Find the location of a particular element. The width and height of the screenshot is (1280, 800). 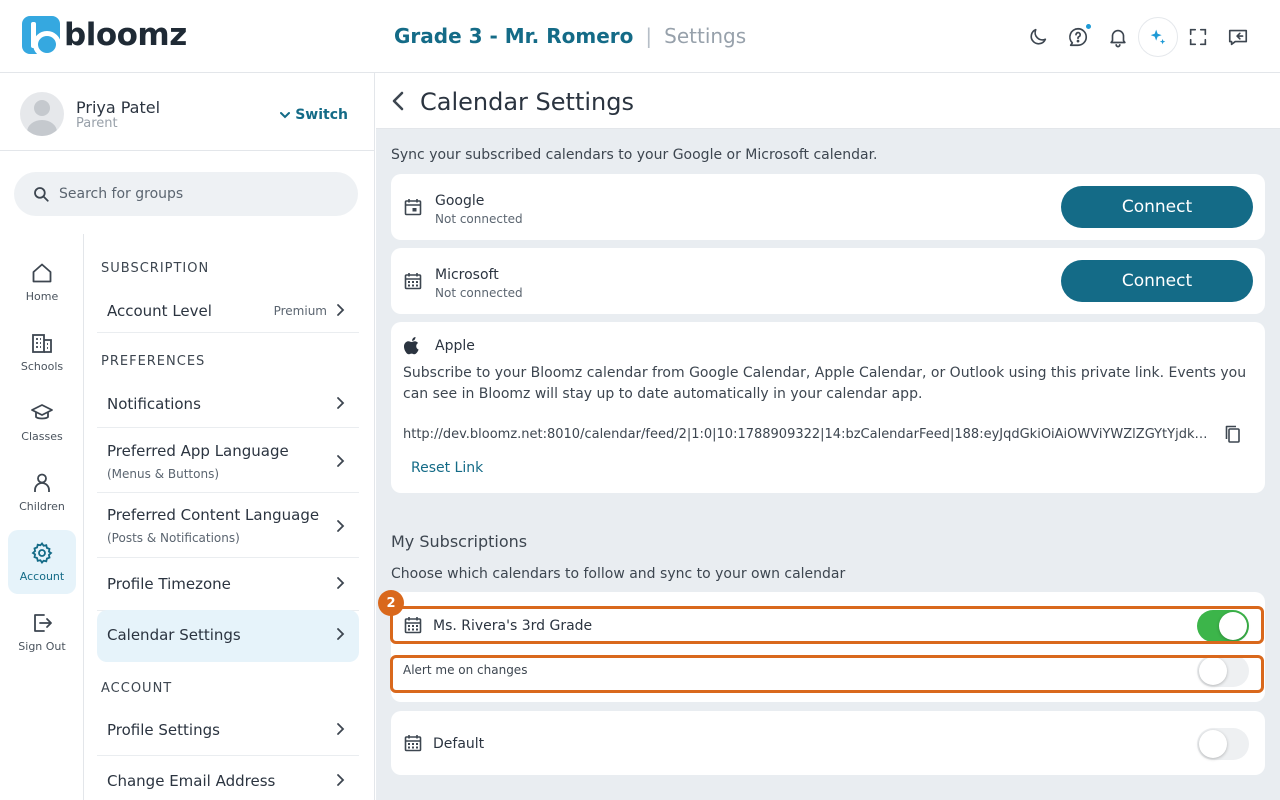

account-level-badge: Premium is located at coordinates (300, 311).